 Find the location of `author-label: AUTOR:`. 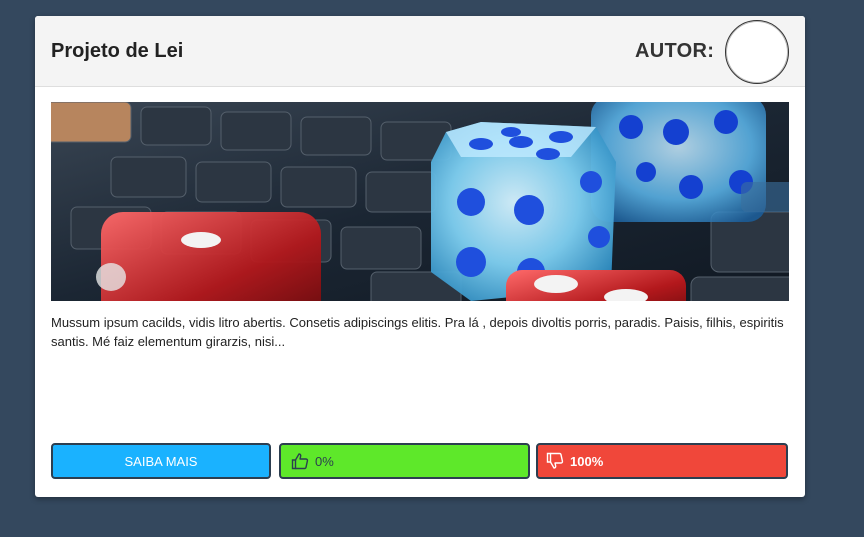

author-label: AUTOR: is located at coordinates (675, 51).